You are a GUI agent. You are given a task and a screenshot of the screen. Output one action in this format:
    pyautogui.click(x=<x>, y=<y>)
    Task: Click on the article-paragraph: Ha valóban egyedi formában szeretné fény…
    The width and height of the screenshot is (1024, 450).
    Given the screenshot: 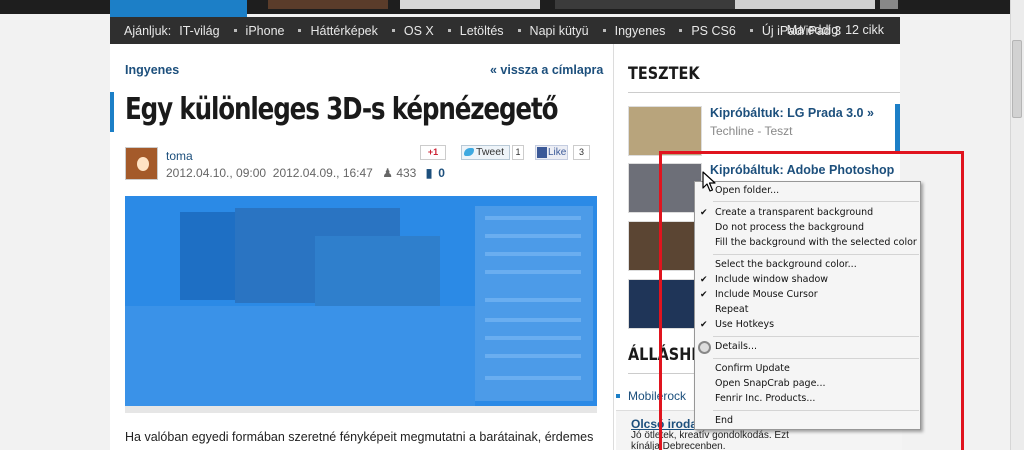 What is the action you would take?
    pyautogui.click(x=359, y=437)
    